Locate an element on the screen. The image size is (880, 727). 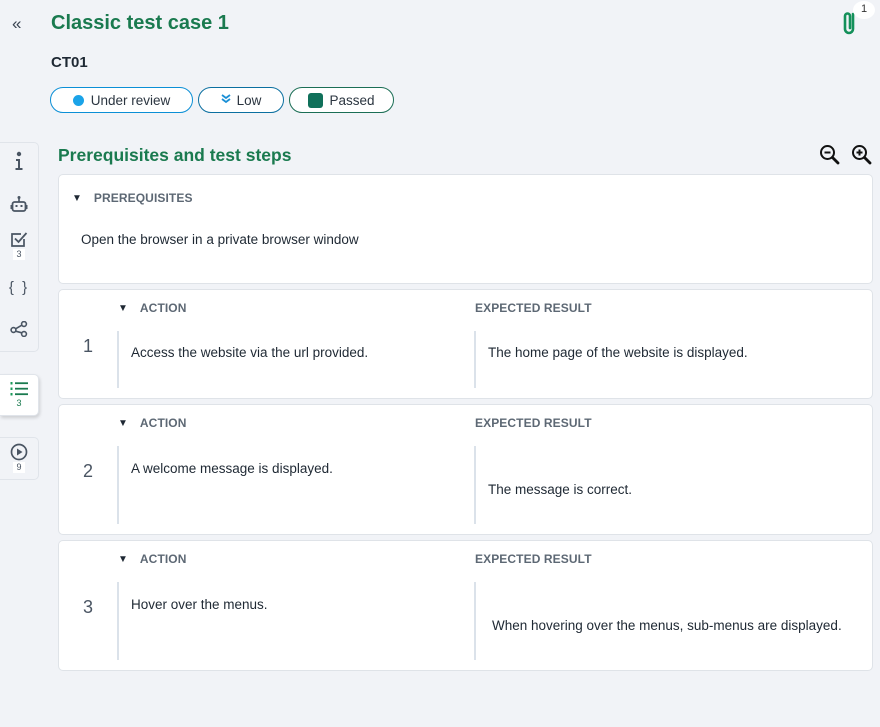
importance-label: Low is located at coordinates (249, 100).